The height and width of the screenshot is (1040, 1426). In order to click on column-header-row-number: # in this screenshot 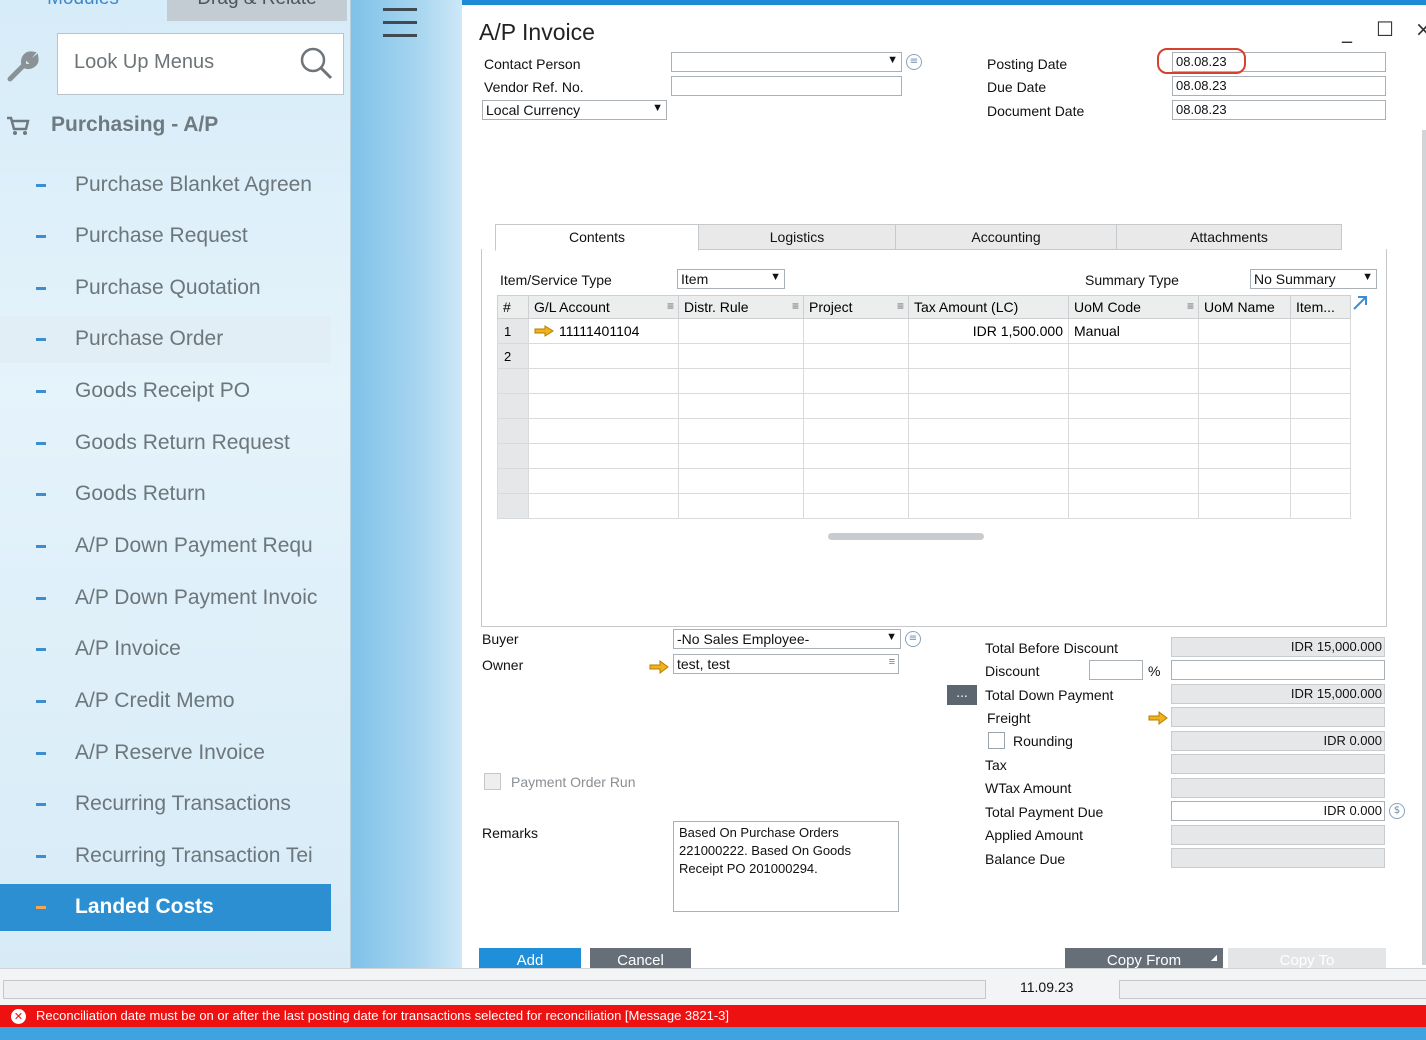, I will do `click(513, 307)`.